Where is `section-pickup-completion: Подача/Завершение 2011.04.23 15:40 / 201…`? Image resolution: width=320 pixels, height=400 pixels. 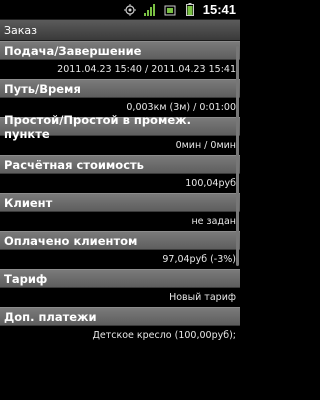
section-pickup-completion: Подача/Завершение 2011.04.23 15:40 / 201… is located at coordinates (120, 60).